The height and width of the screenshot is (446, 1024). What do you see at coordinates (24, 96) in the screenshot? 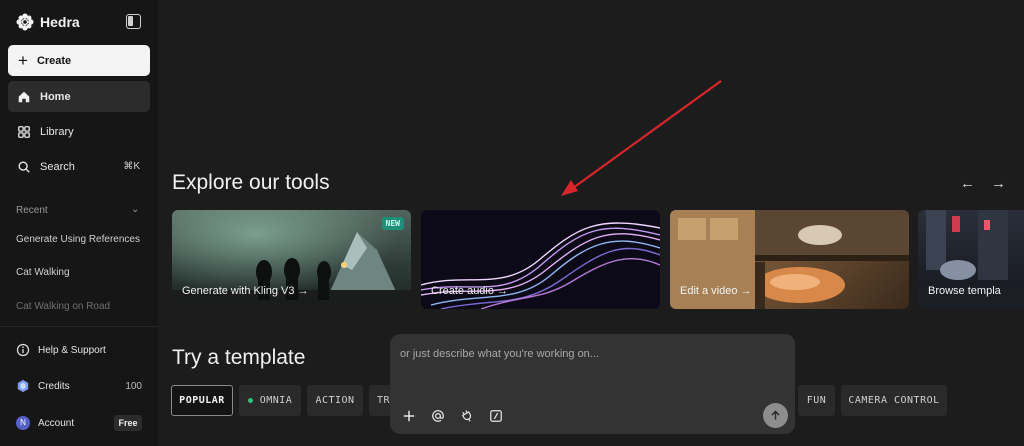
I see `home-icon` at bounding box center [24, 96].